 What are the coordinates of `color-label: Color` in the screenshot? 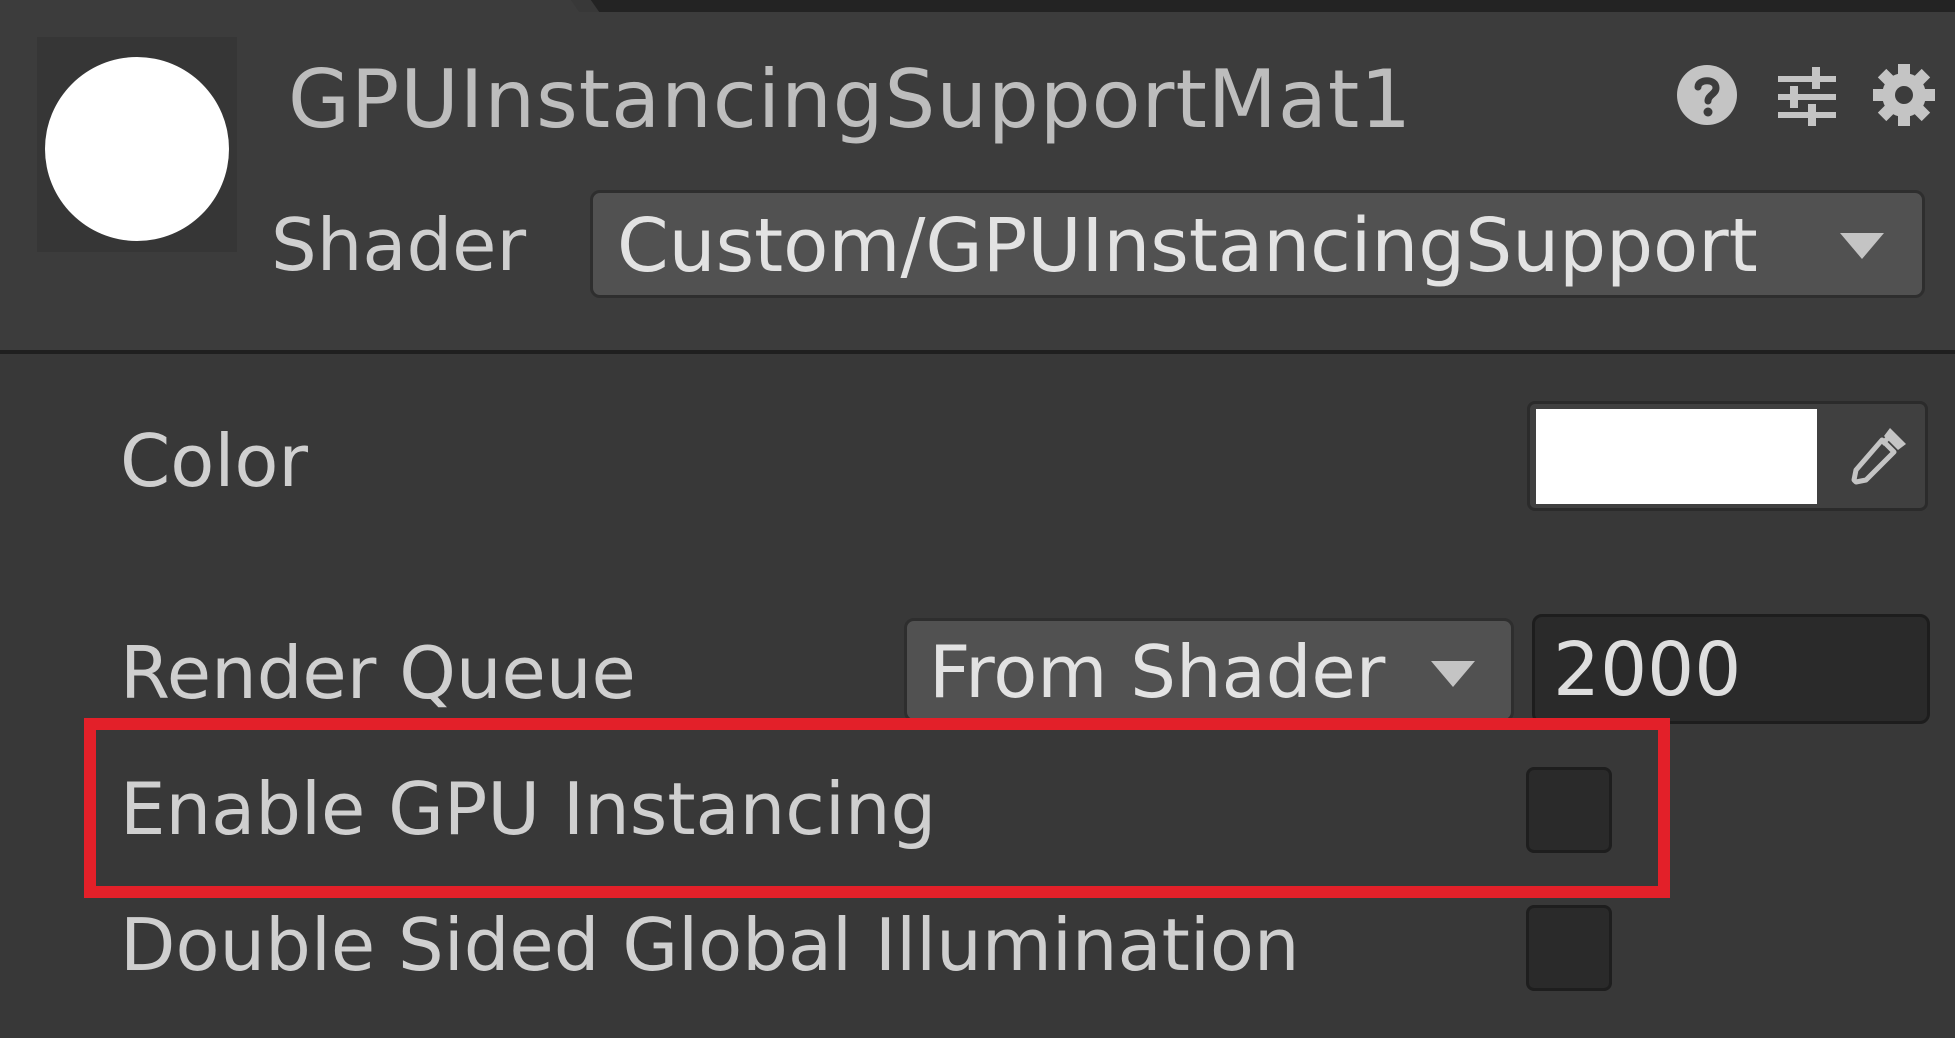 It's located at (214, 461).